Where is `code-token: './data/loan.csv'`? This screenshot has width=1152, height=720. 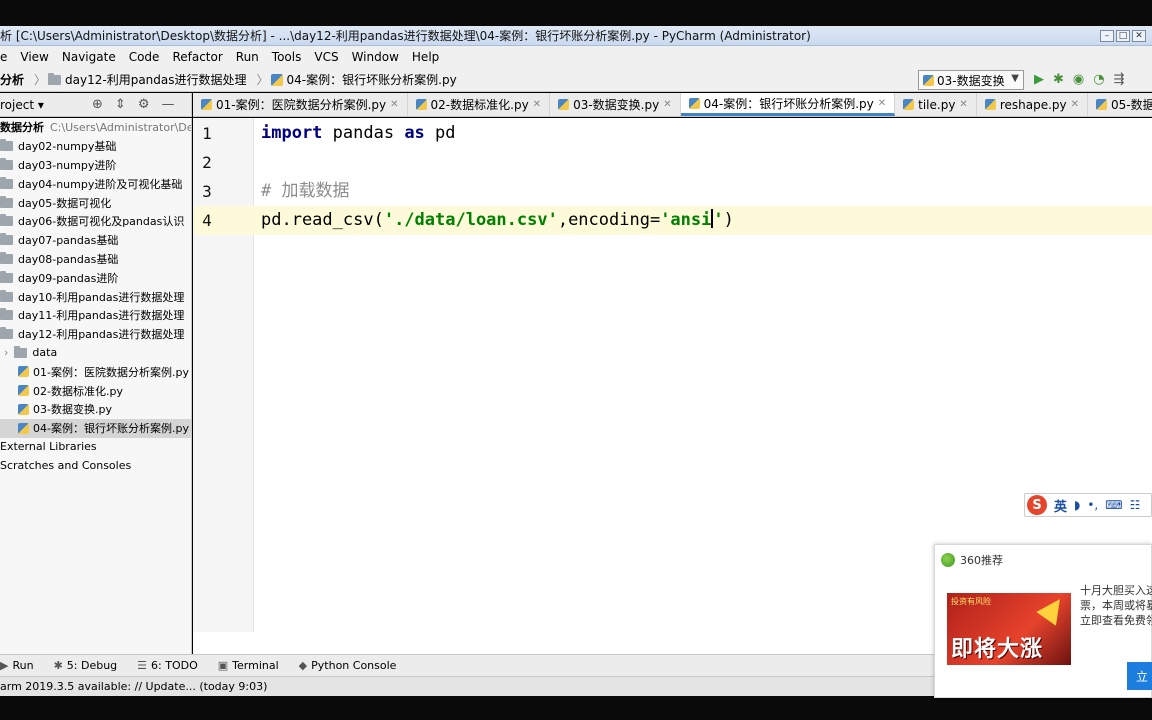
code-token: './data/loan.csv' is located at coordinates (470, 220).